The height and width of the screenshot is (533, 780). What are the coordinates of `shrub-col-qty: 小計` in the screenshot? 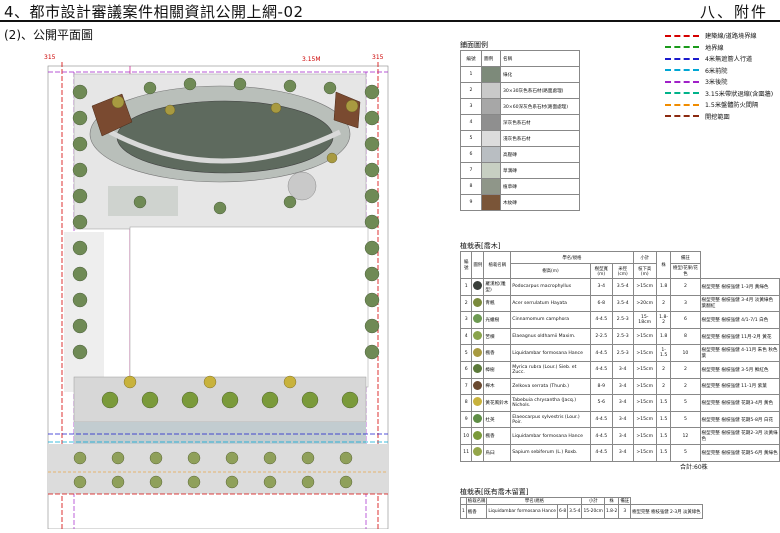 It's located at (593, 501).